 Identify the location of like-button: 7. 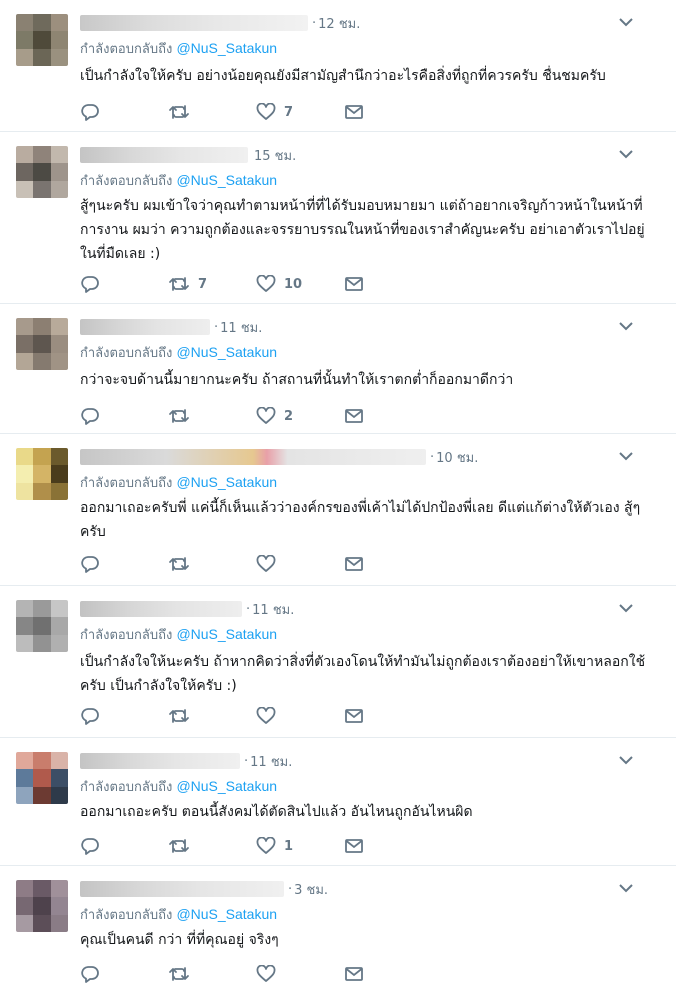
(300, 112).